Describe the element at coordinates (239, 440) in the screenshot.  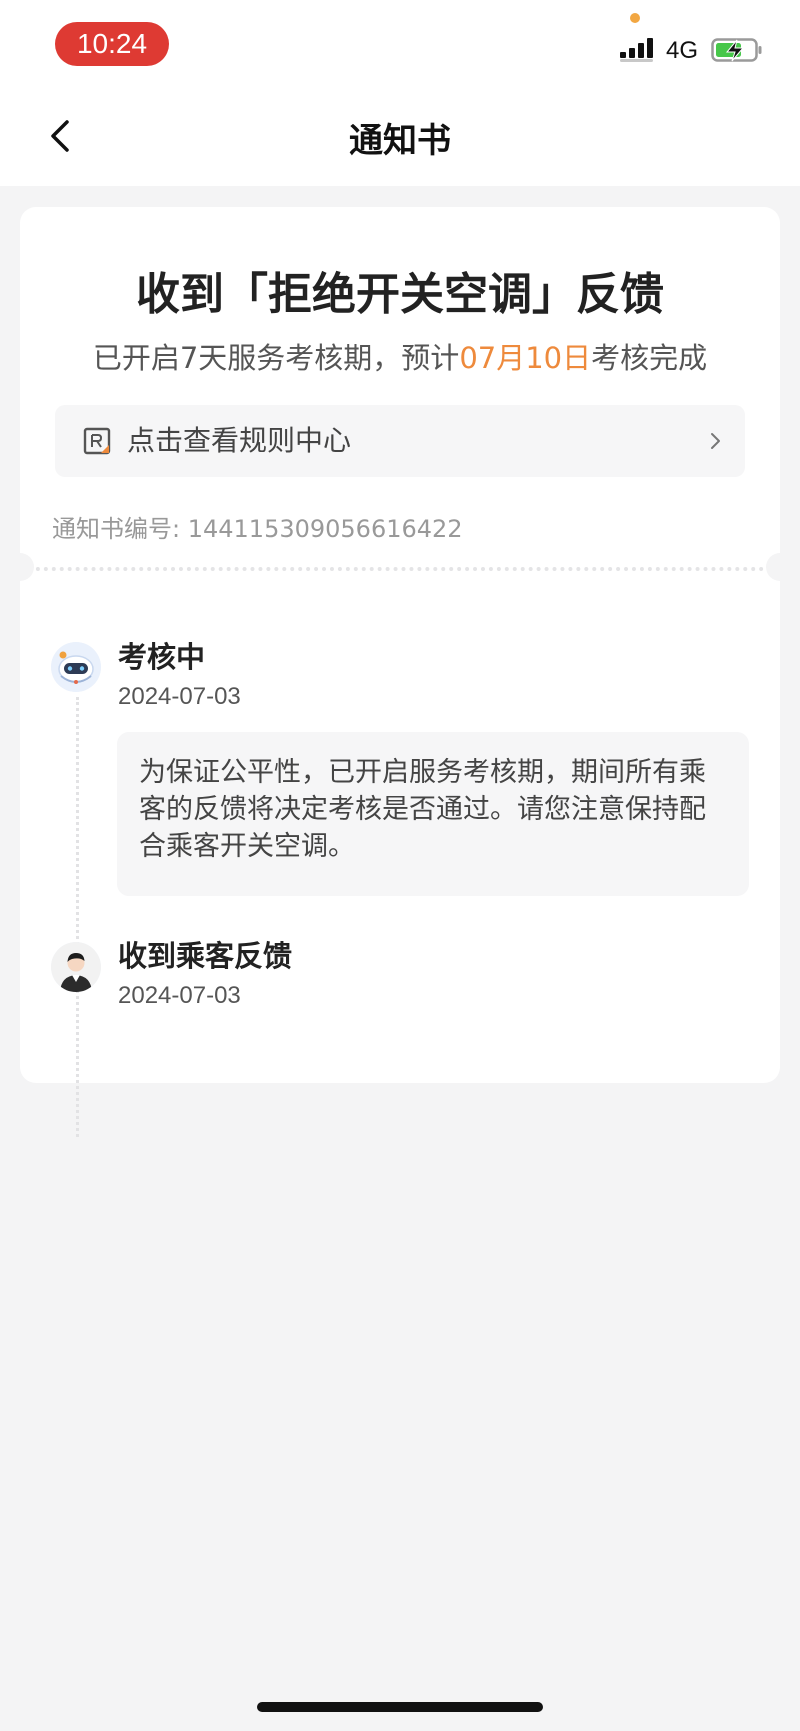
I see `rules-center-label: 点击查看规则中心` at that location.